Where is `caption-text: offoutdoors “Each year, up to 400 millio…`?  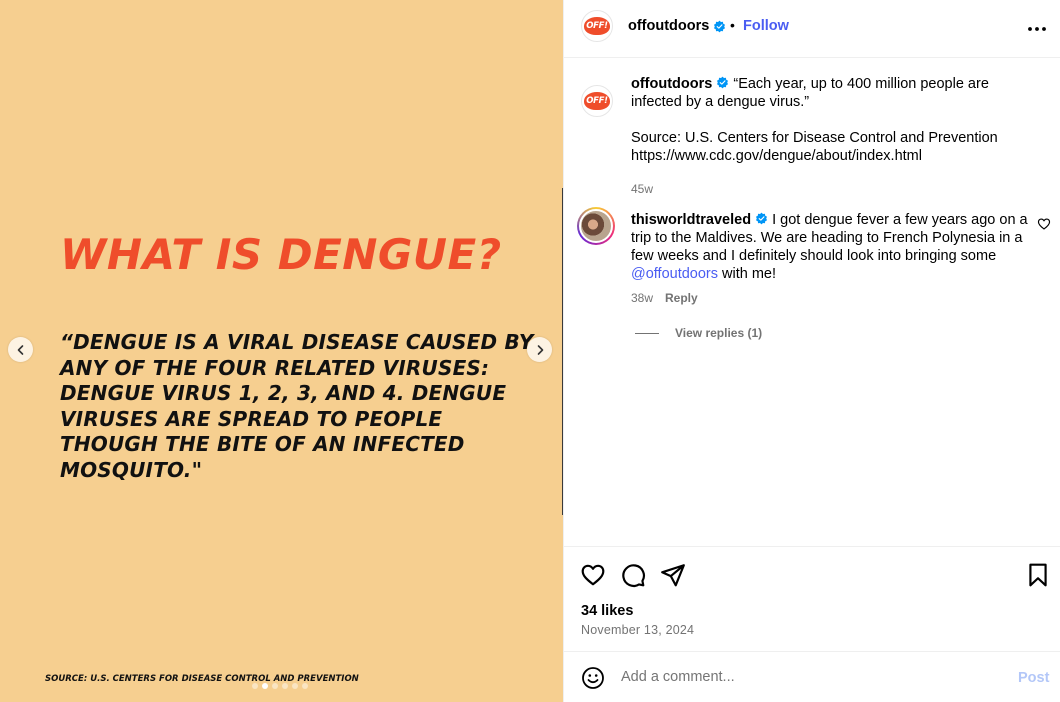
caption-text: offoutdoors “Each year, up to 400 millio… is located at coordinates (831, 120).